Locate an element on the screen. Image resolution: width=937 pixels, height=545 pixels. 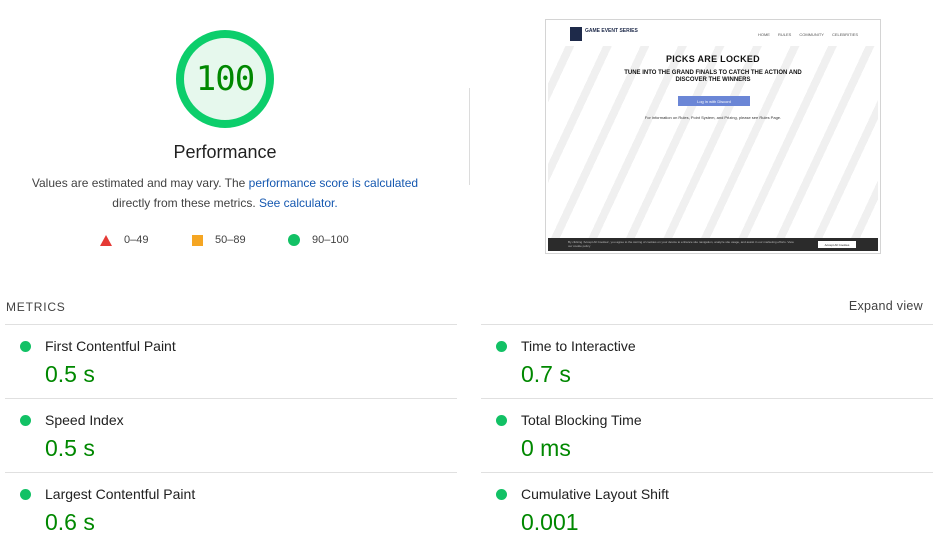
legend-label: 0–49 is located at coordinates (136, 240).